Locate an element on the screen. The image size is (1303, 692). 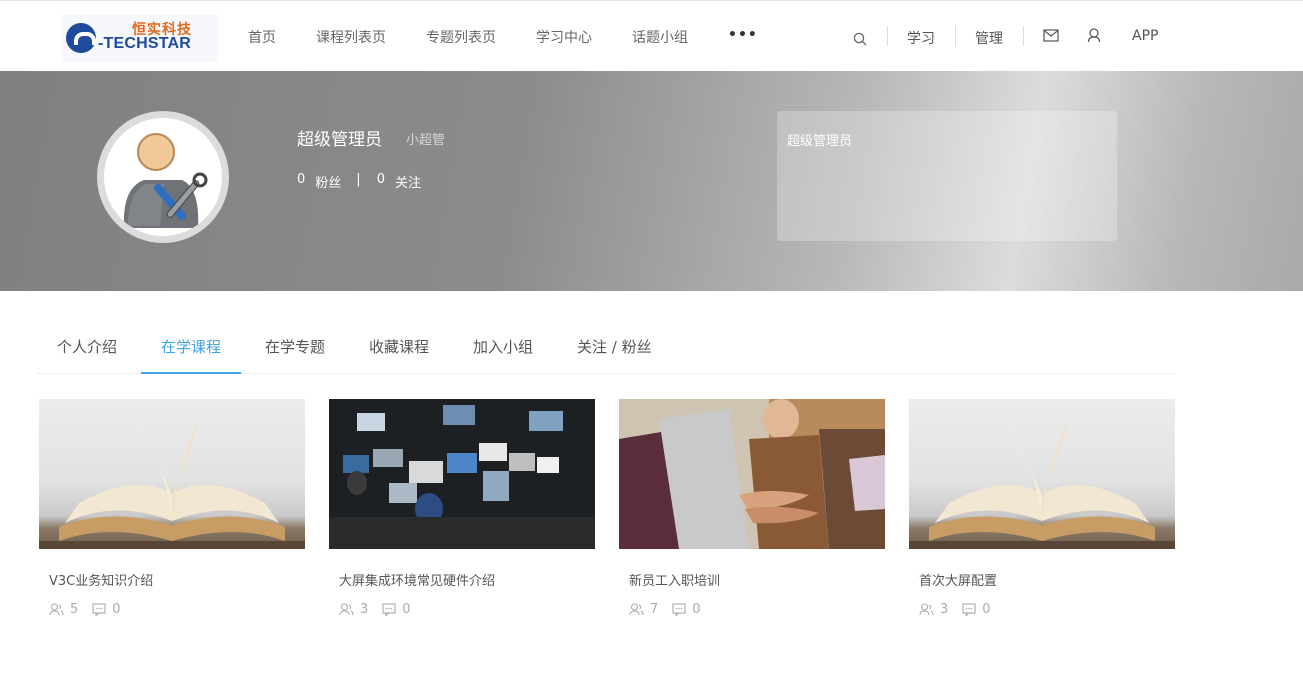
nav-item-groups: 话题小组 is located at coordinates (660, 37).